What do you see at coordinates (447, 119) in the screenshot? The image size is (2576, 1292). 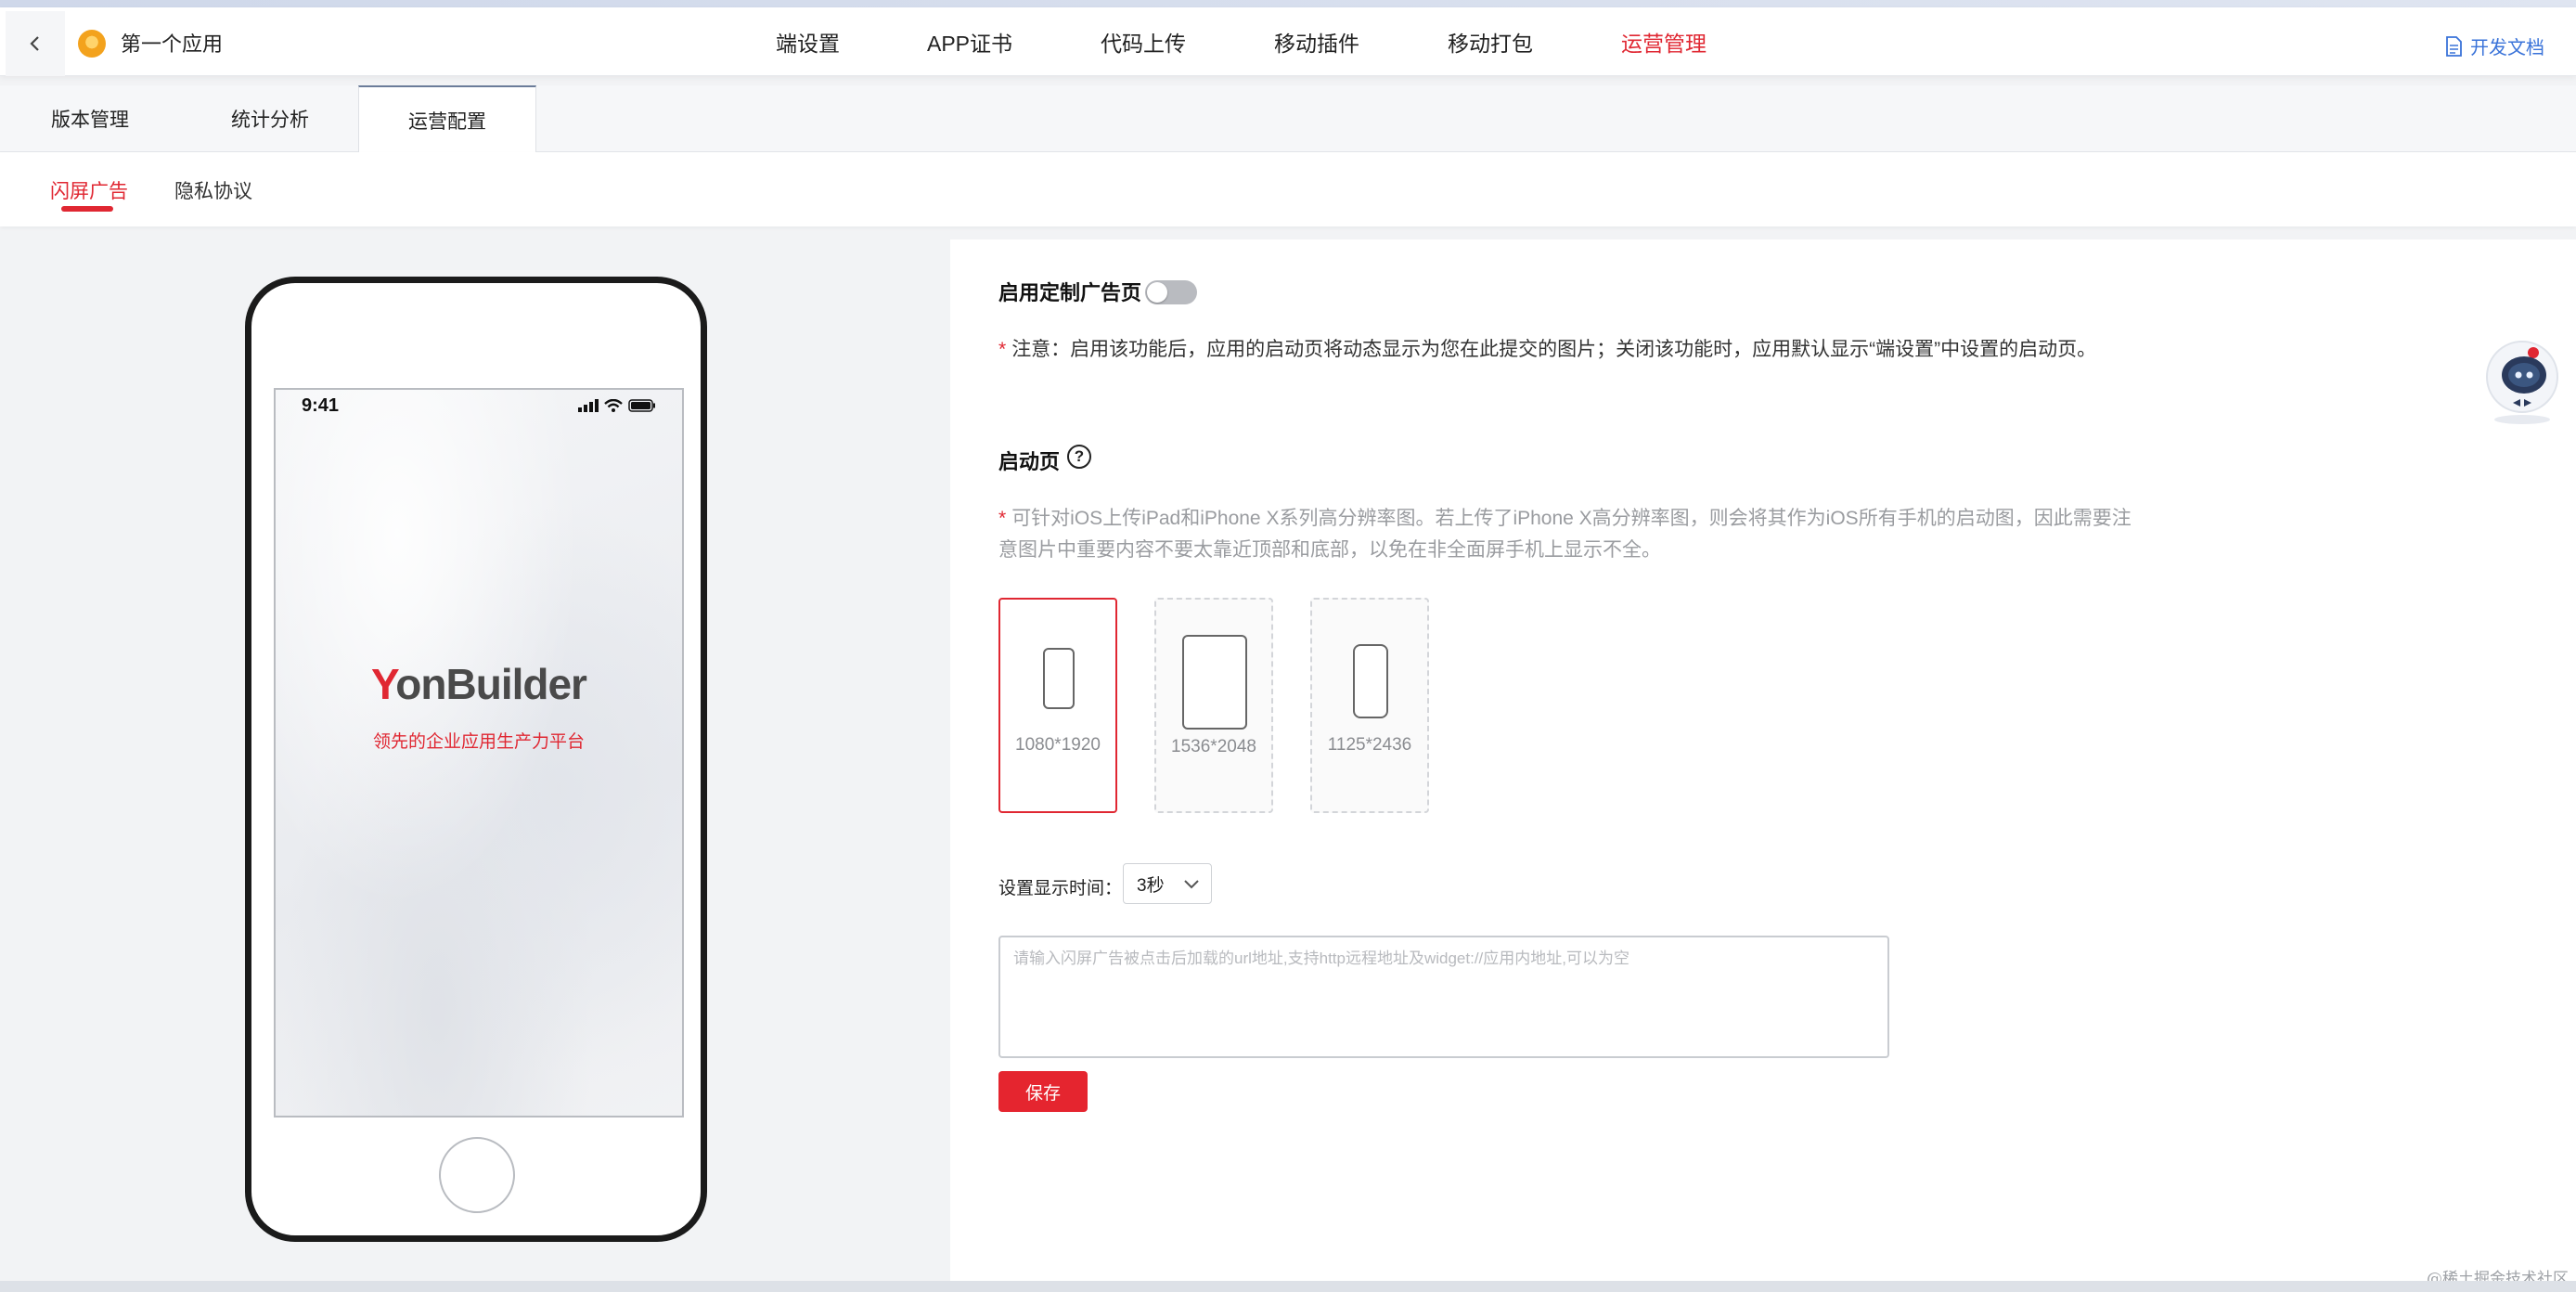 I see `tab-operations-config: 运营配置` at bounding box center [447, 119].